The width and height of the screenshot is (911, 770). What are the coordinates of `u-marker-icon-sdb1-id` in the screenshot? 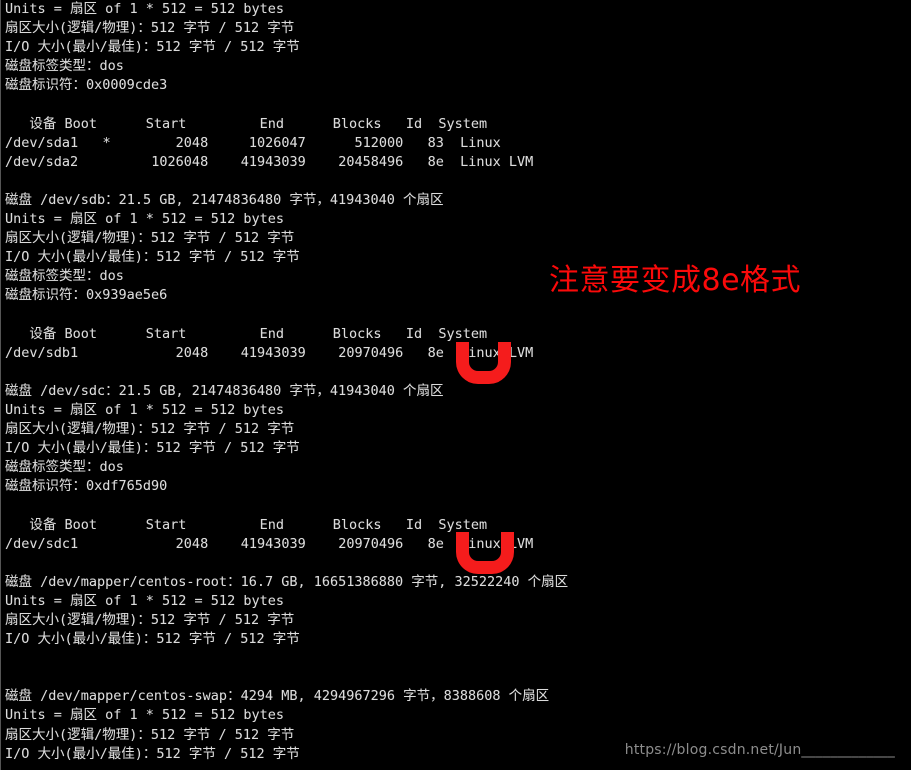 It's located at (483, 363).